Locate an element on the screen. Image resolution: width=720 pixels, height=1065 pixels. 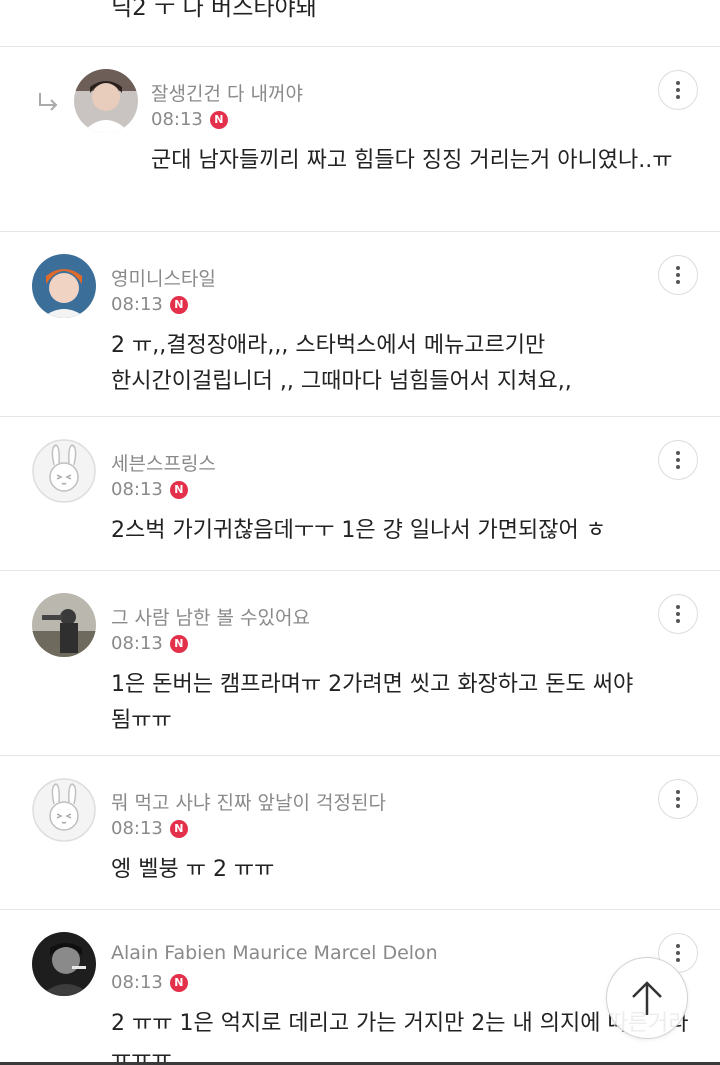
comment-nickname: 영미니스타일 is located at coordinates (163, 277).